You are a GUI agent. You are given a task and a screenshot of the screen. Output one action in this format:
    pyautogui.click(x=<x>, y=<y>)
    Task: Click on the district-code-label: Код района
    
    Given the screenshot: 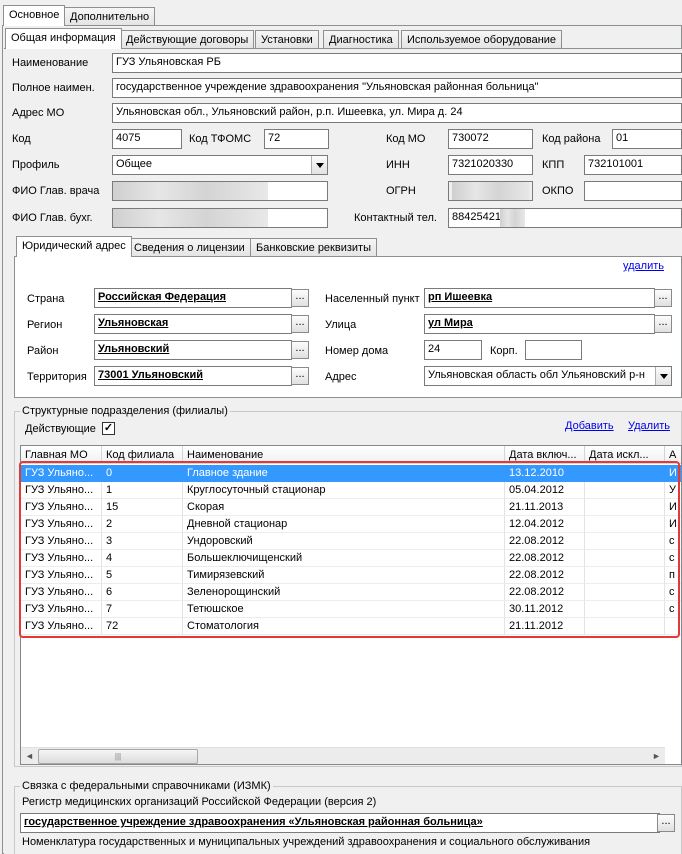 What is the action you would take?
    pyautogui.click(x=571, y=139)
    